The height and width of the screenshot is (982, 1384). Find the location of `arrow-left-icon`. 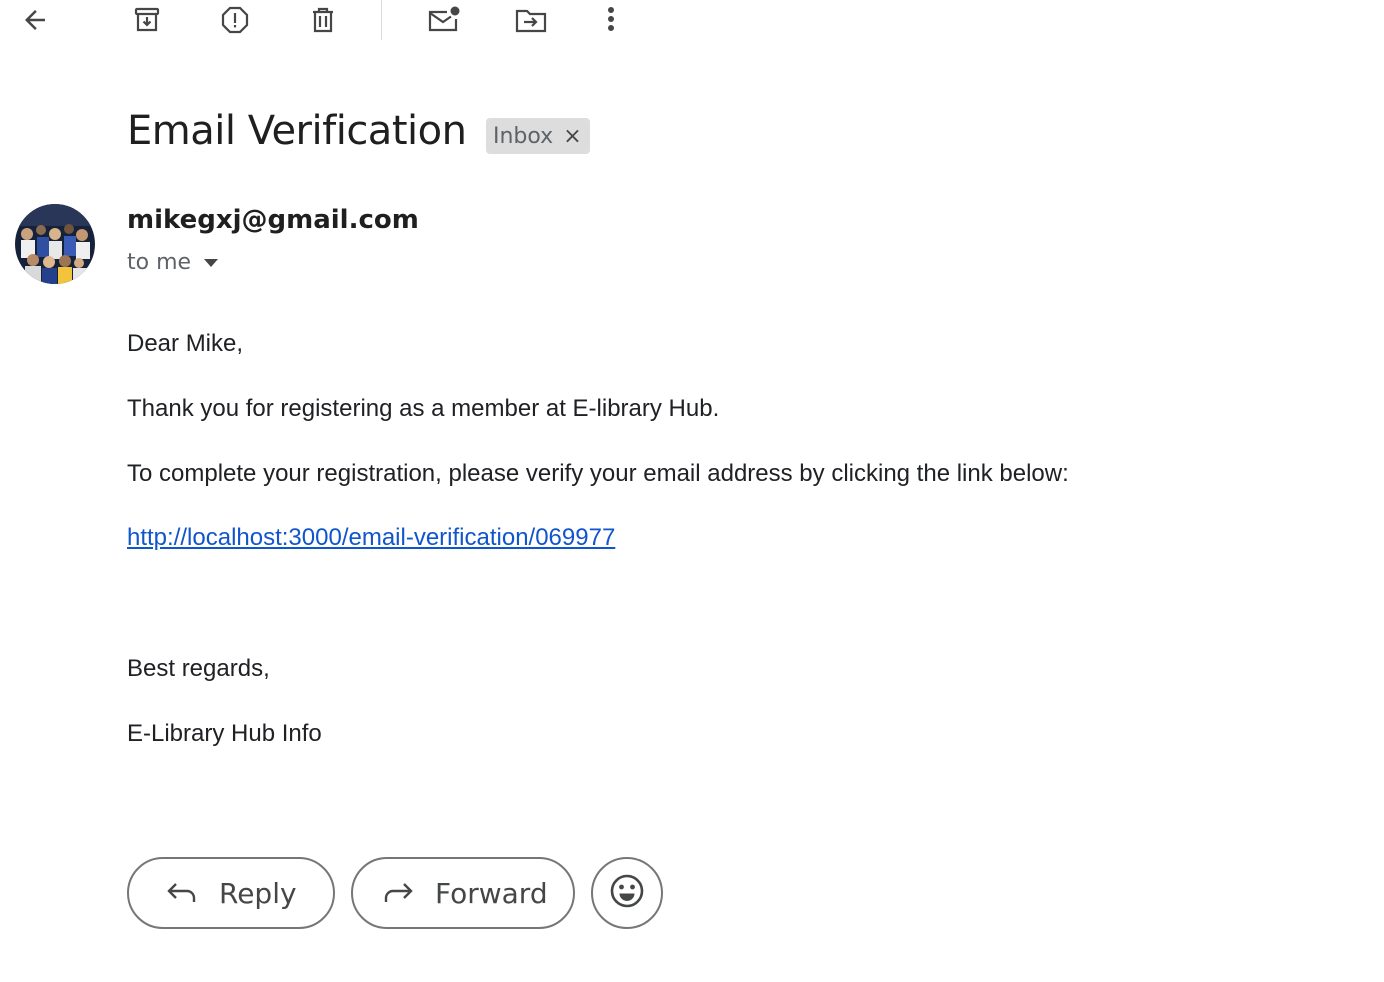

arrow-left-icon is located at coordinates (35, 20).